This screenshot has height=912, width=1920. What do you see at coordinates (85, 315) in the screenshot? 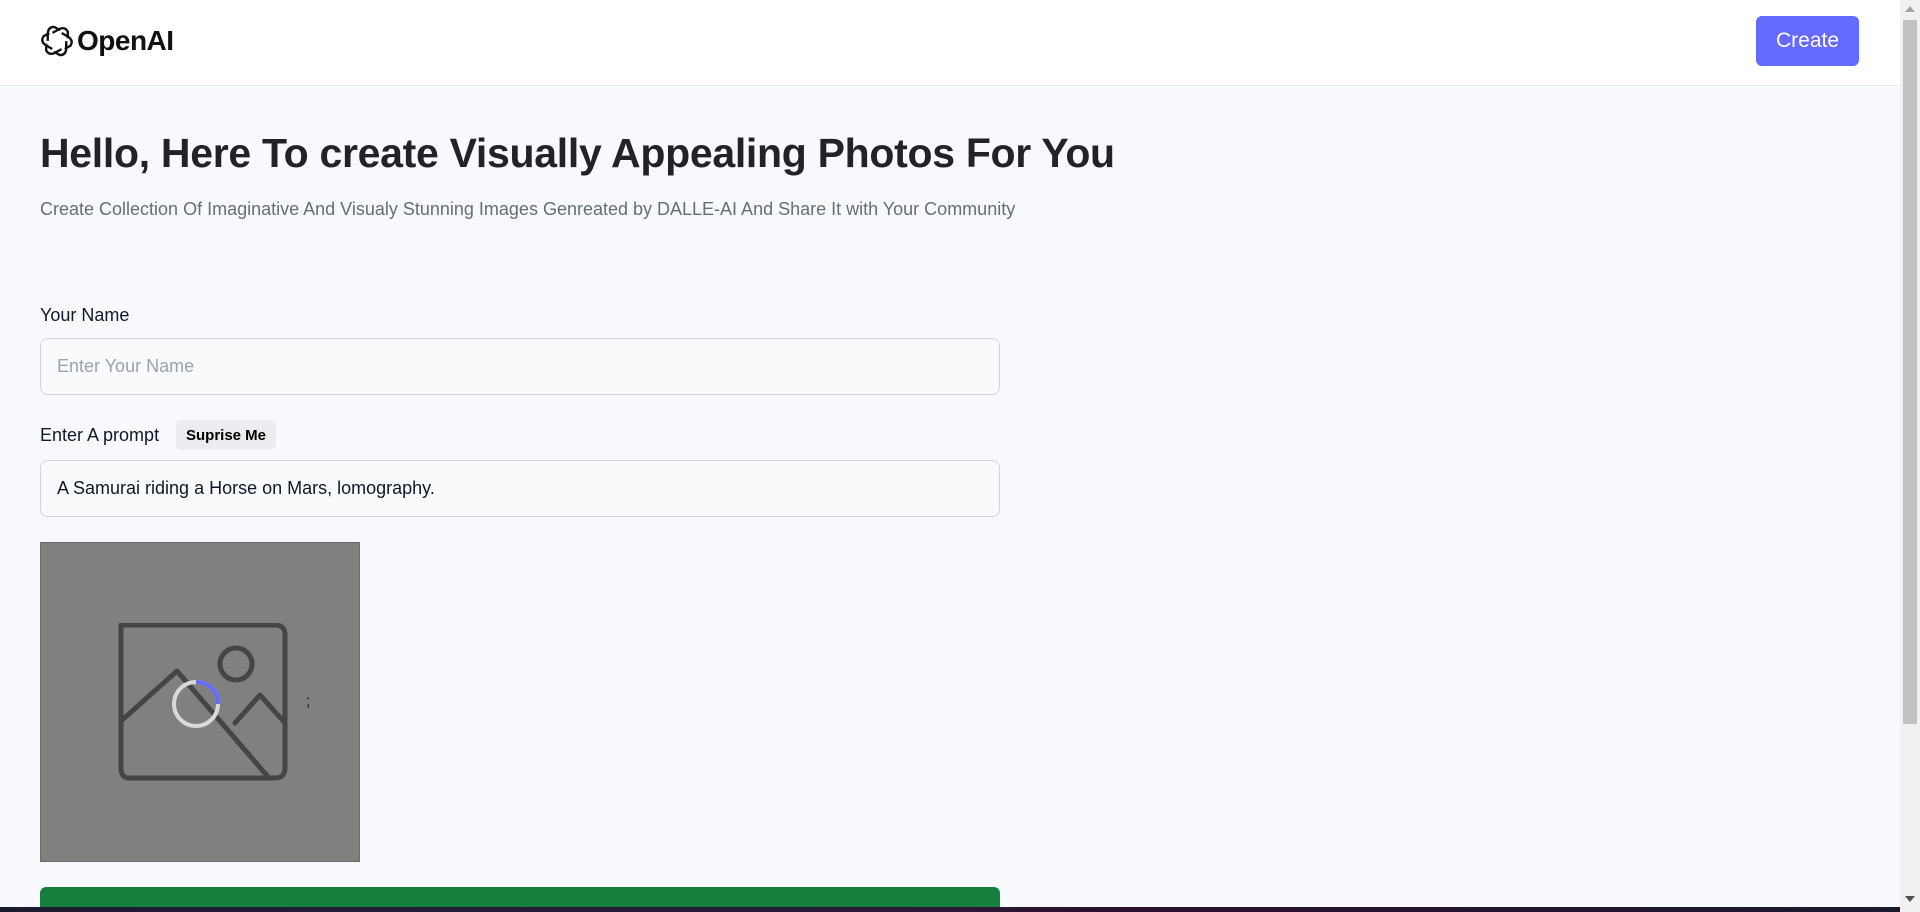
I see `name-label: Your Name` at bounding box center [85, 315].